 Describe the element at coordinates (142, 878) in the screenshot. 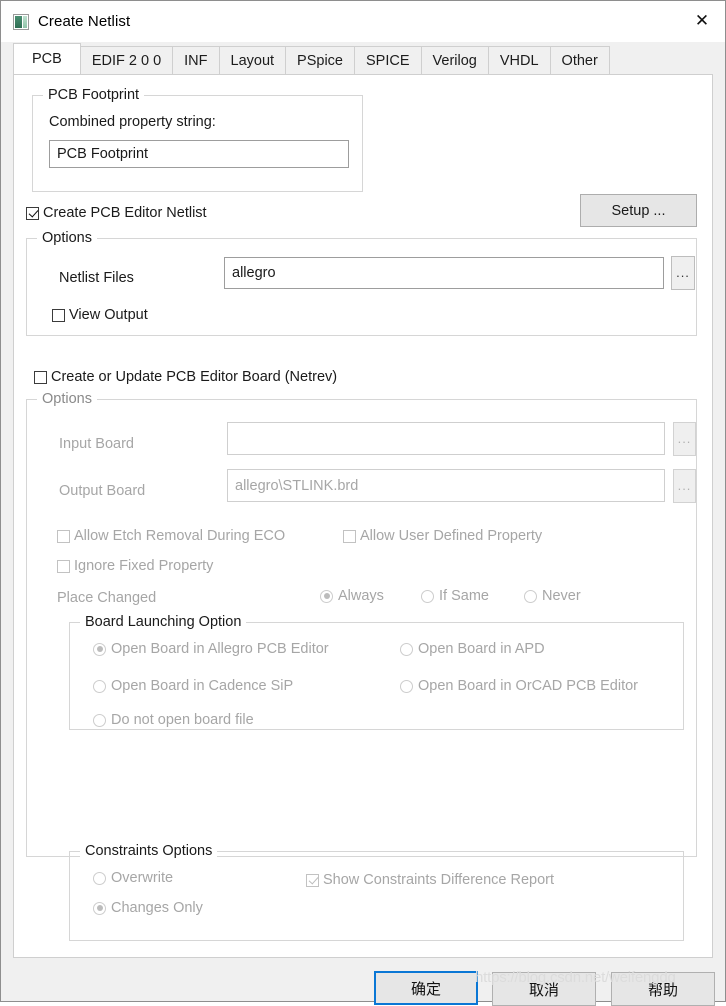

I see `constraints-overwrite-label: Overwrite` at that location.